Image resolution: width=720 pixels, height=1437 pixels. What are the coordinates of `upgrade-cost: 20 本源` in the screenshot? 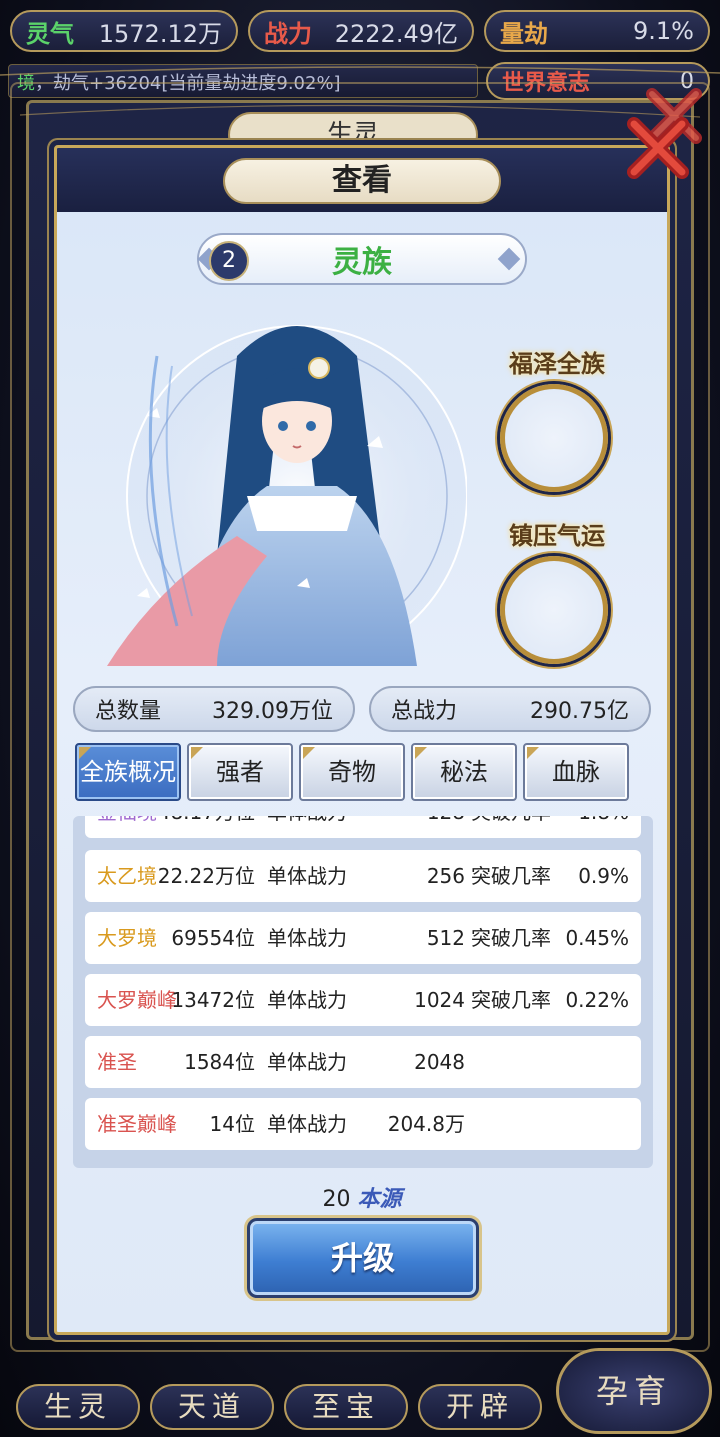 It's located at (362, 1197).